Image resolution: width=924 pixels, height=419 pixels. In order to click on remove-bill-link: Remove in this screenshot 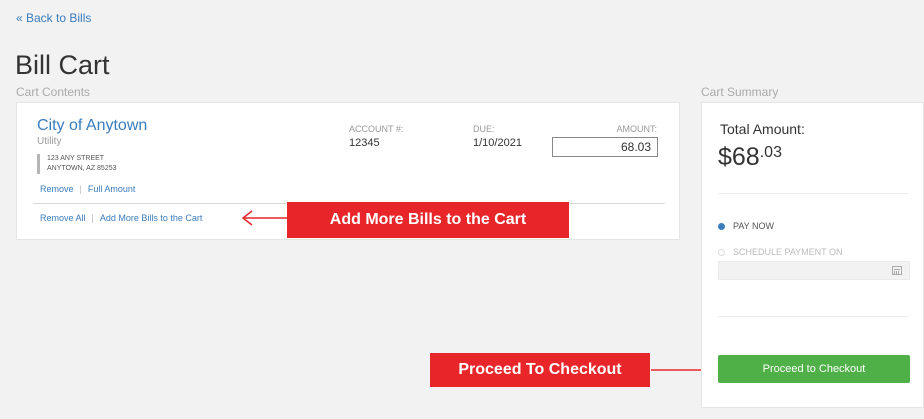, I will do `click(57, 189)`.